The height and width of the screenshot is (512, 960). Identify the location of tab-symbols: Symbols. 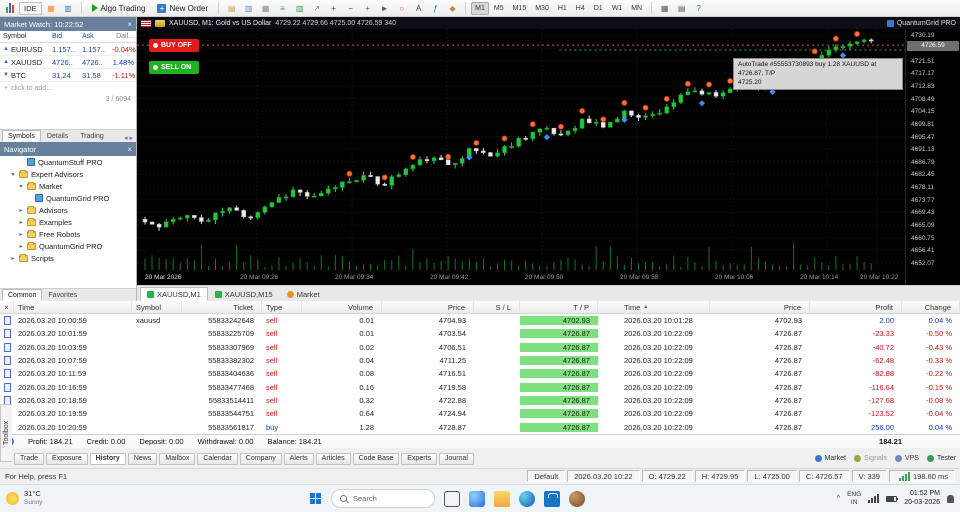
(21, 136).